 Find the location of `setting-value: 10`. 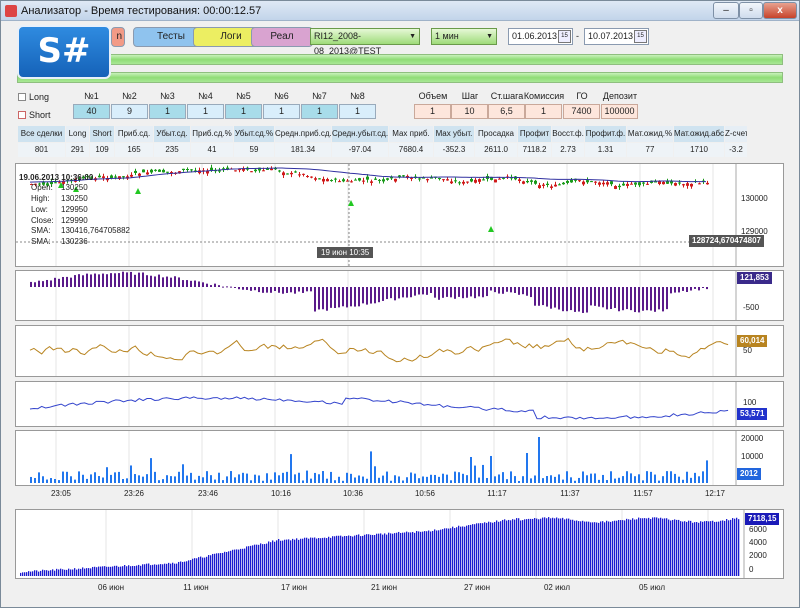

setting-value: 10 is located at coordinates (469, 111).